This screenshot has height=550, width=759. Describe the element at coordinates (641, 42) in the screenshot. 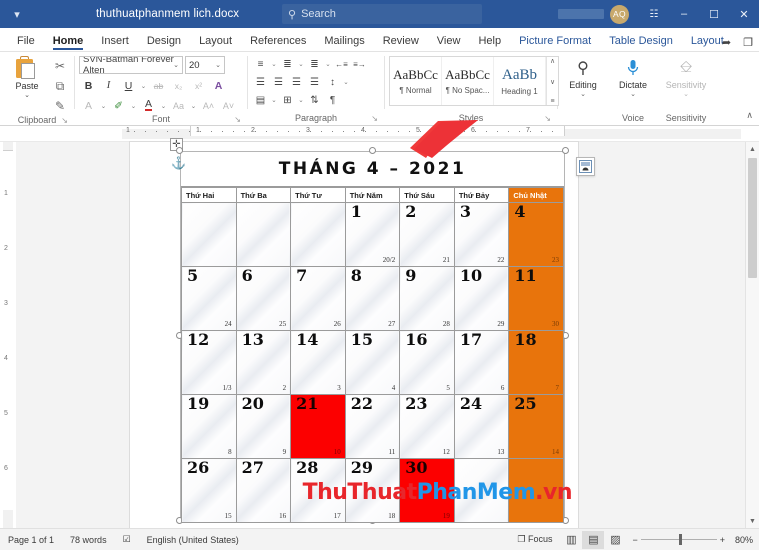

I see `tab-table-design-contextual: Table Design` at that location.